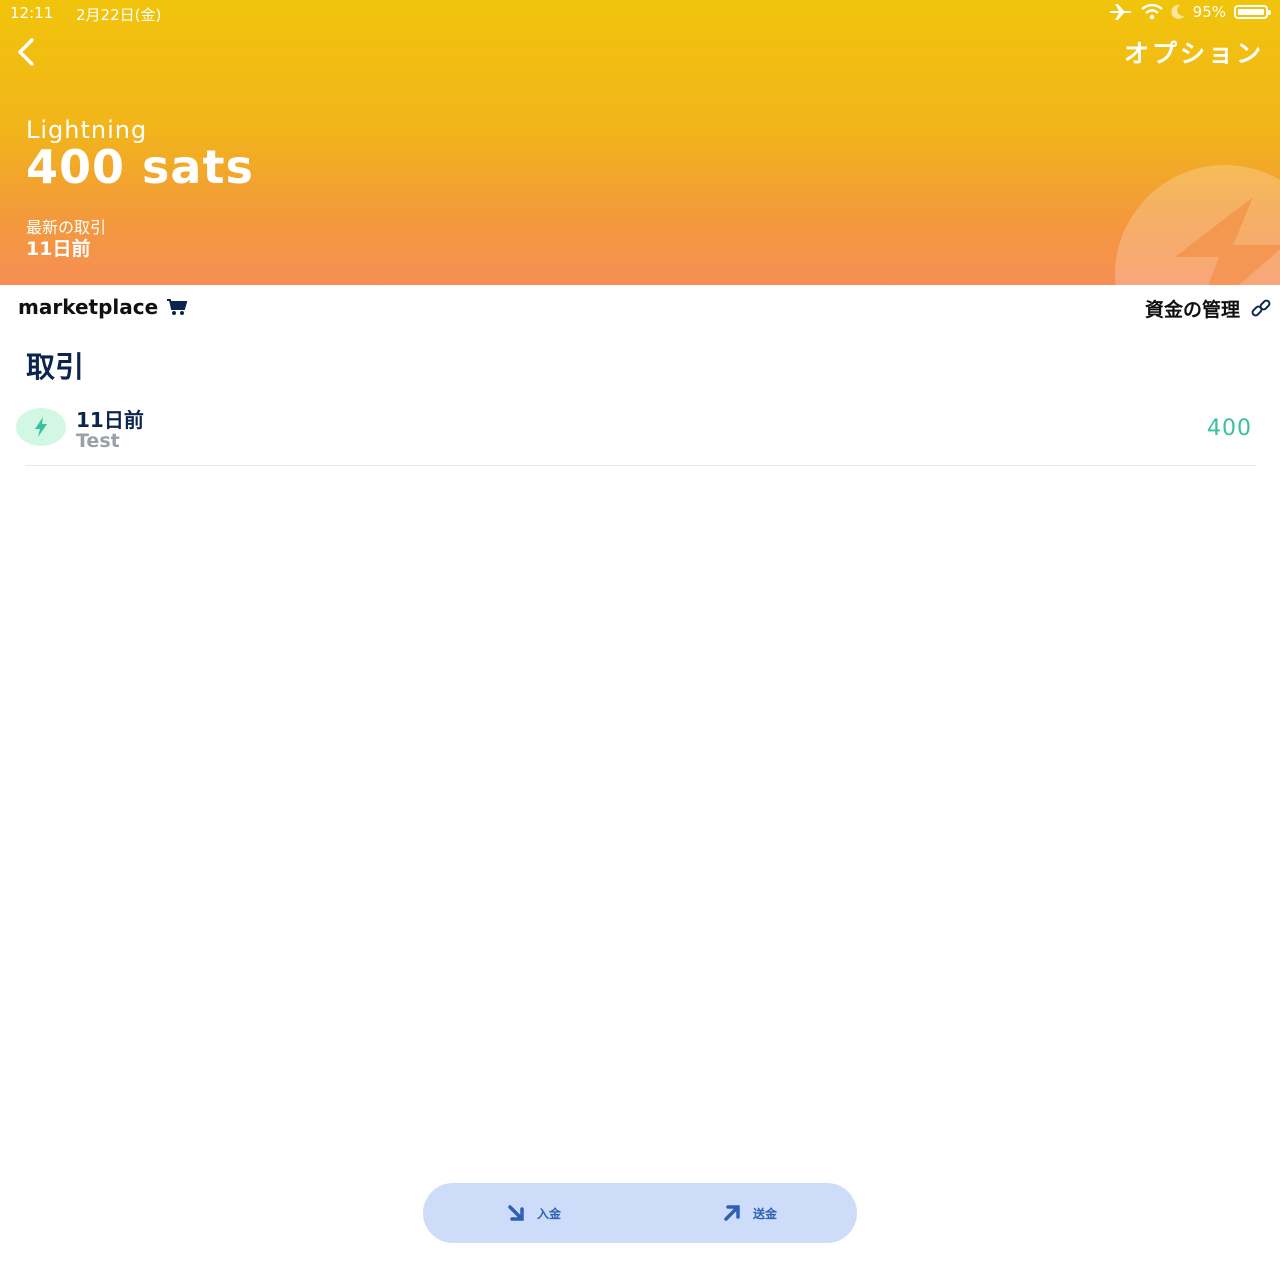 This screenshot has height=1280, width=1280. What do you see at coordinates (1151, 12) in the screenshot?
I see `wifi-icon` at bounding box center [1151, 12].